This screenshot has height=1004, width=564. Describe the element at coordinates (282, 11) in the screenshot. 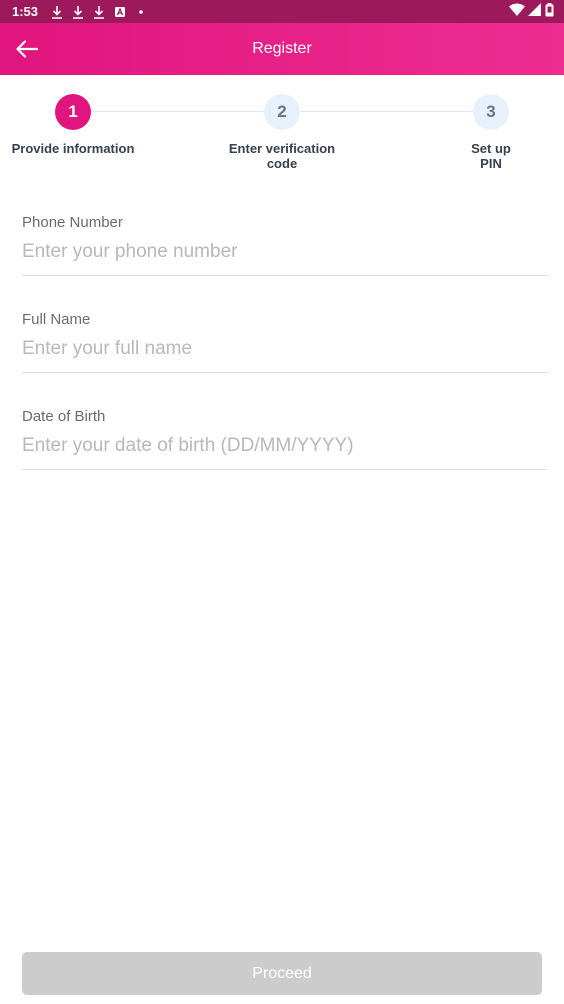

I see `status-bar: 1:53` at that location.